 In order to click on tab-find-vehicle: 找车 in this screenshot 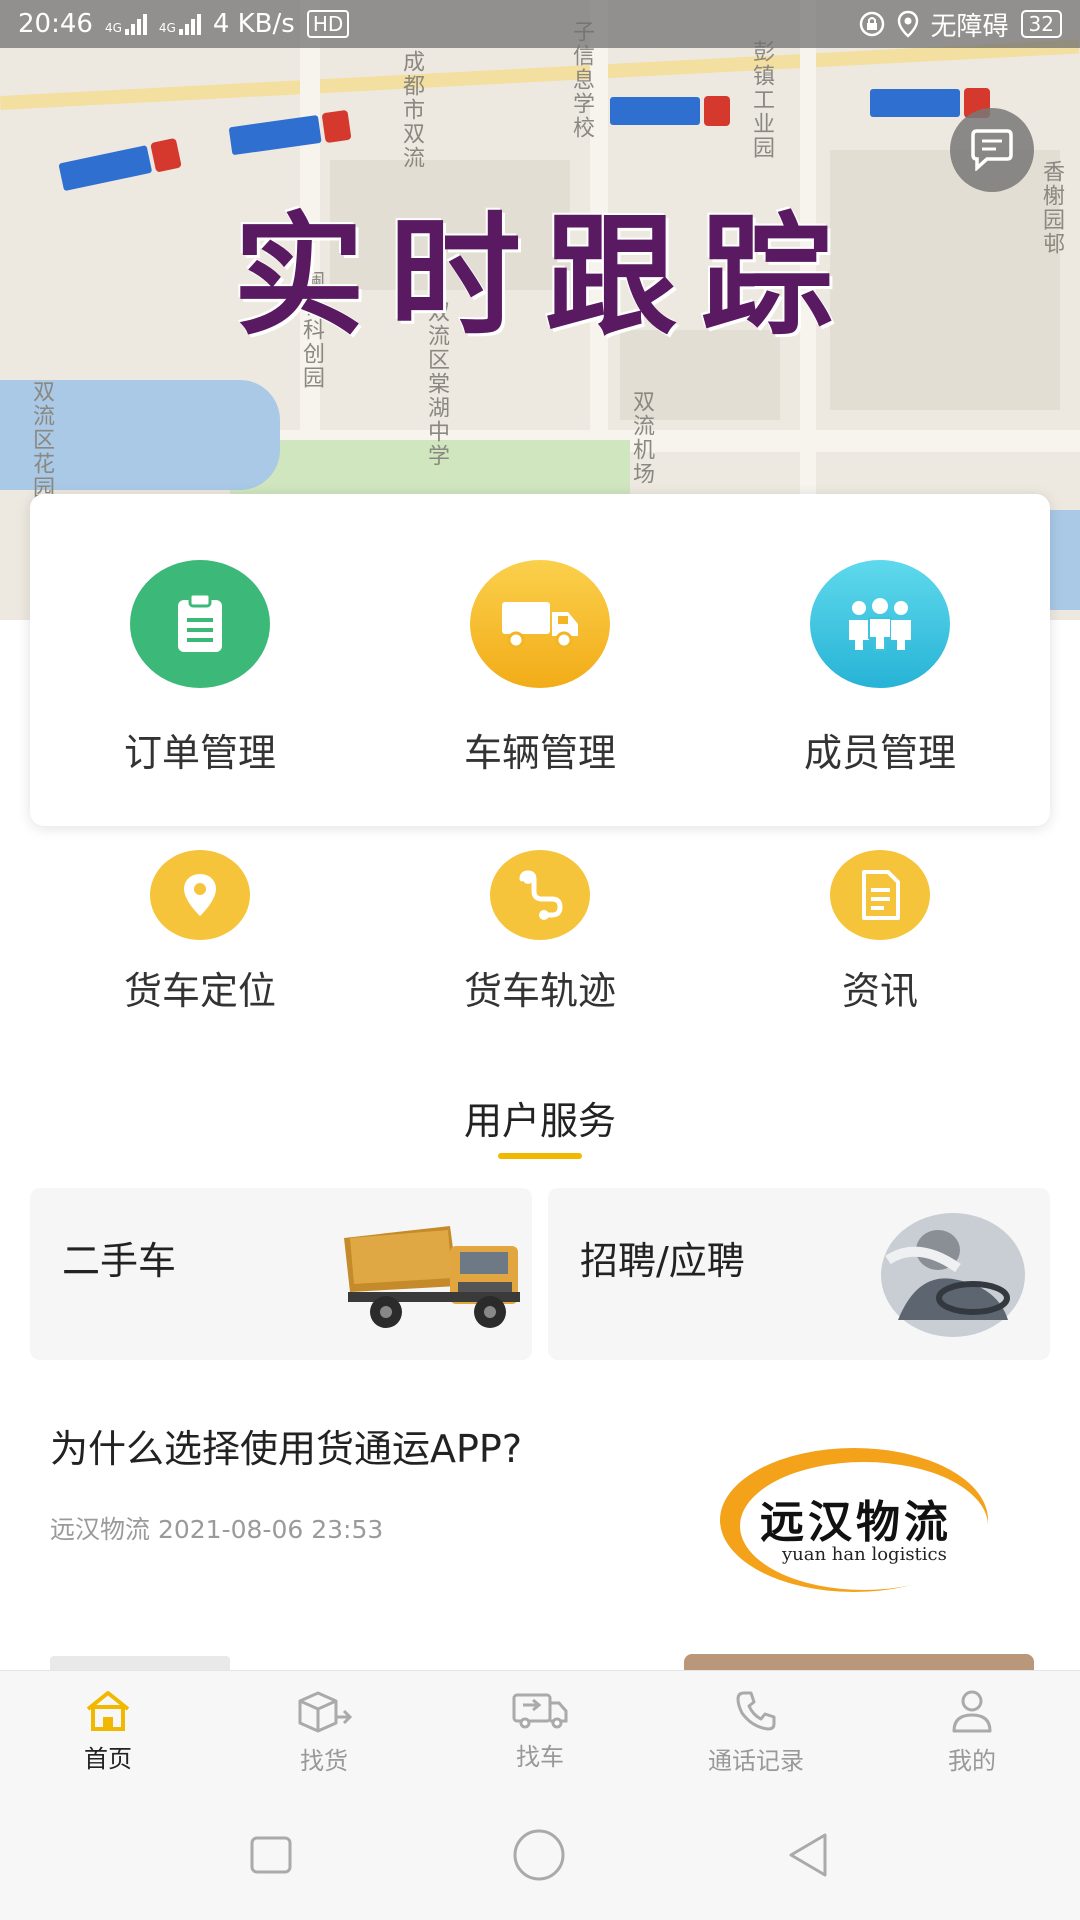, I will do `click(540, 1730)`.